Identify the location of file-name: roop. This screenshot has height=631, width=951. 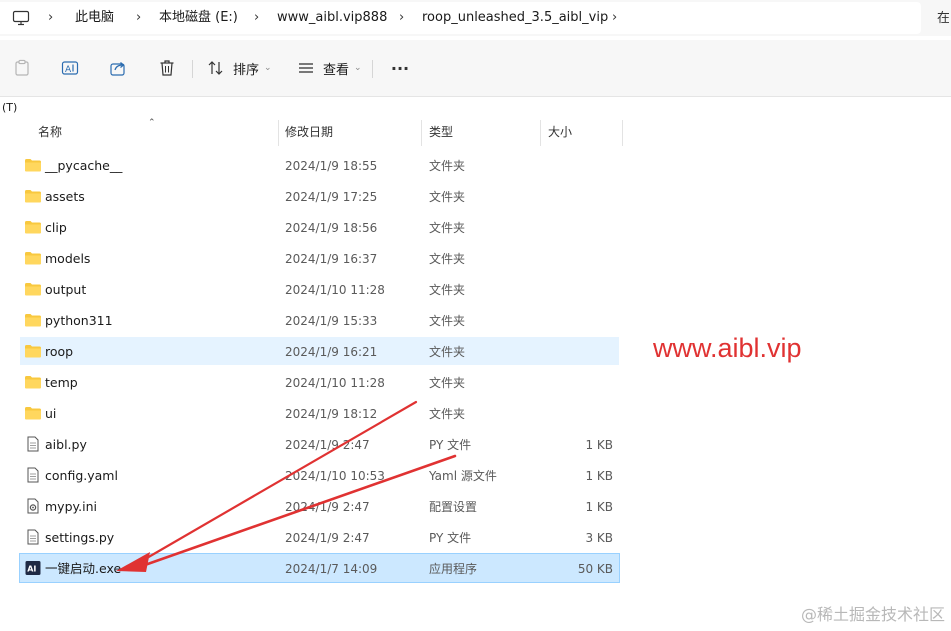
(59, 351).